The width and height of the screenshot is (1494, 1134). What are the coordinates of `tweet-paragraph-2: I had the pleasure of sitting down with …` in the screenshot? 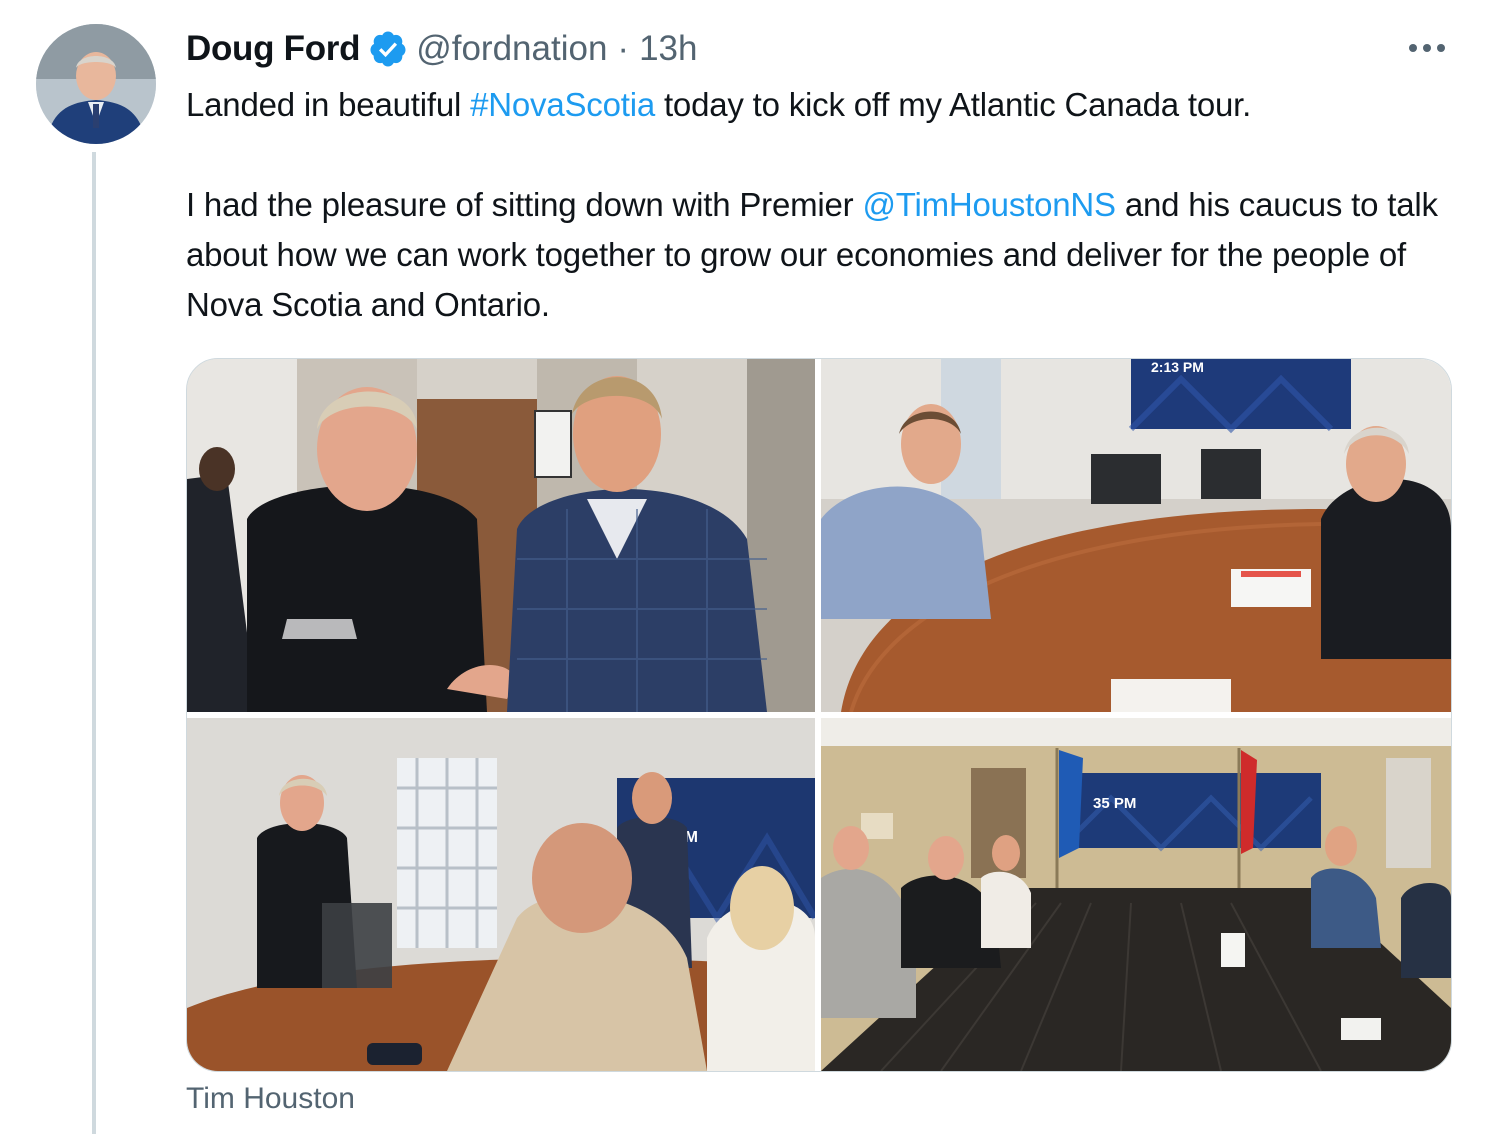 It's located at (826, 255).